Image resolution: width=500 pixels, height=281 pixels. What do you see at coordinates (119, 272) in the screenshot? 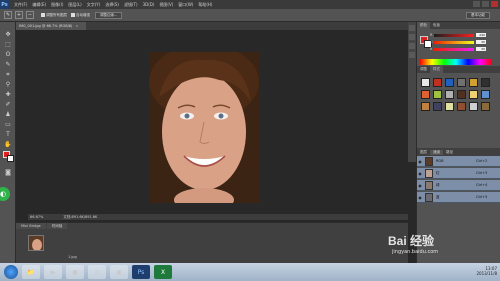
I see `image-viewer-icon: ▣` at bounding box center [119, 272].